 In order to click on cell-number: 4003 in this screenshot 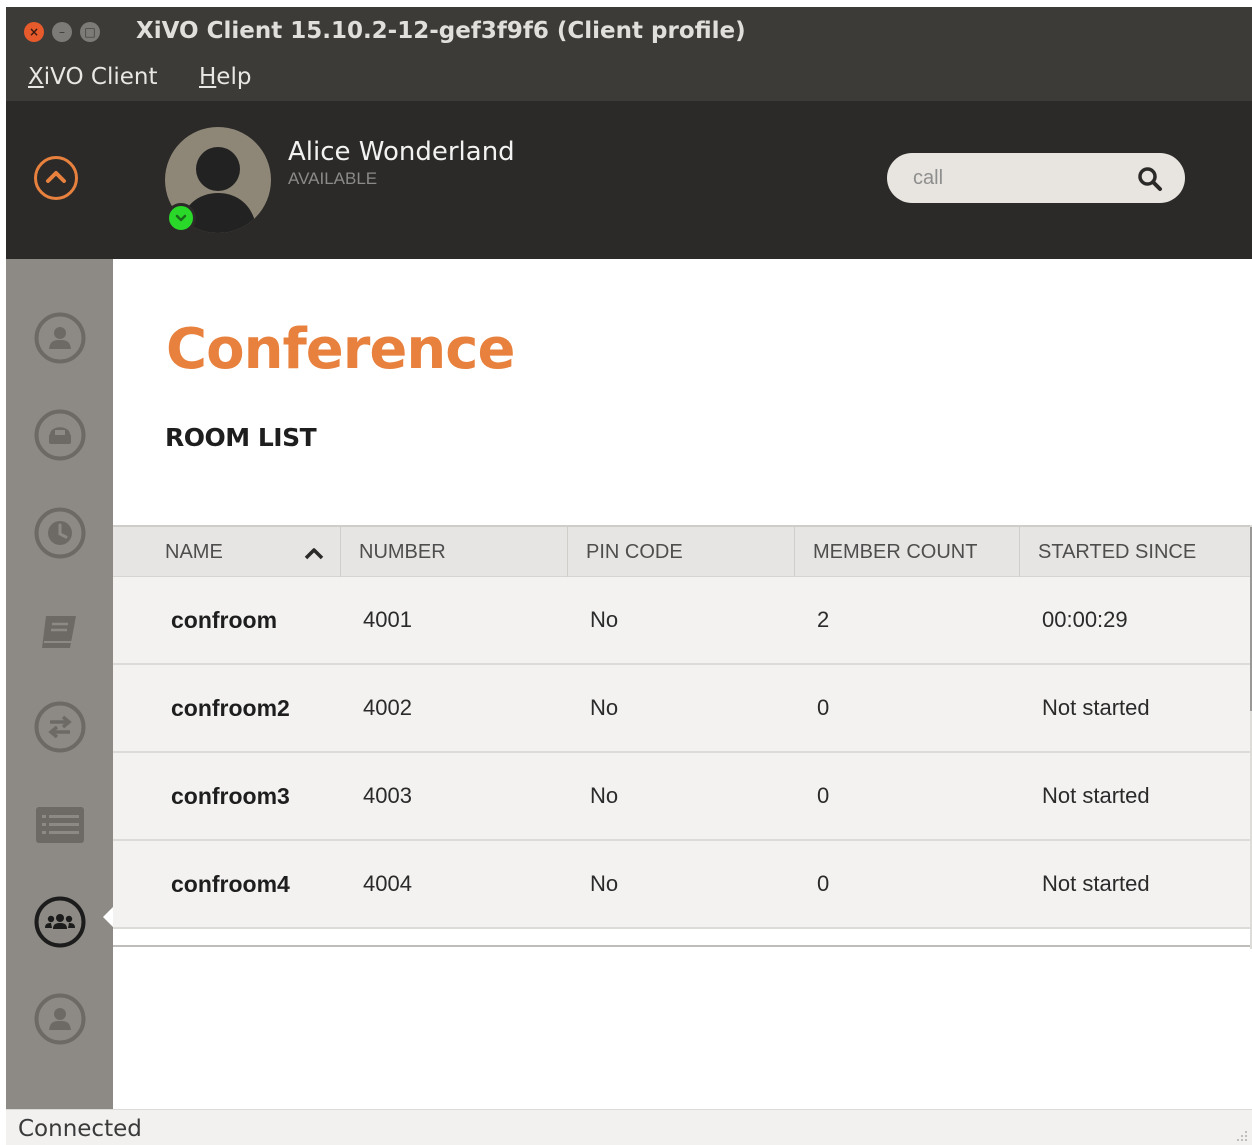, I will do `click(387, 795)`.